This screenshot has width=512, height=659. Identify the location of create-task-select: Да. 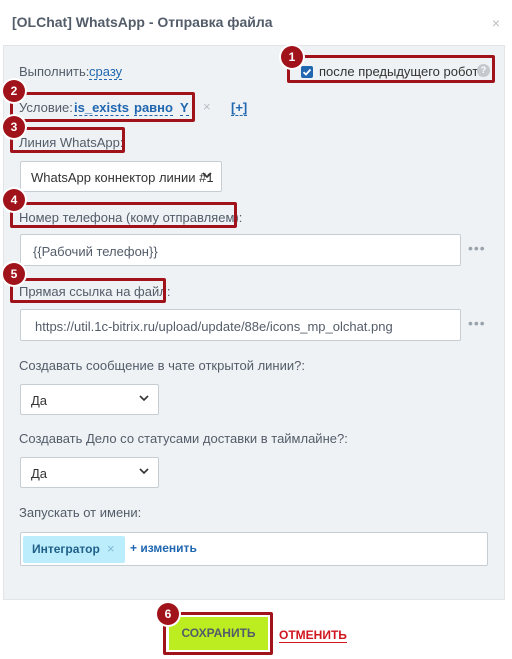
(89, 472).